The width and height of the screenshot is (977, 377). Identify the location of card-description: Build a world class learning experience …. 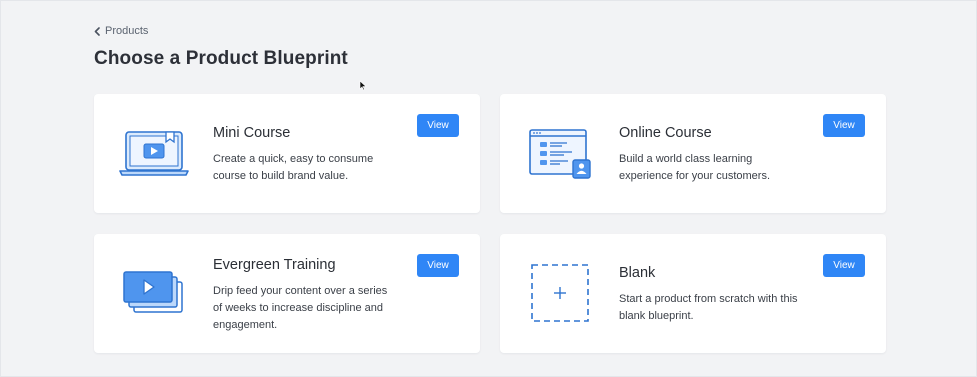
(695, 167).